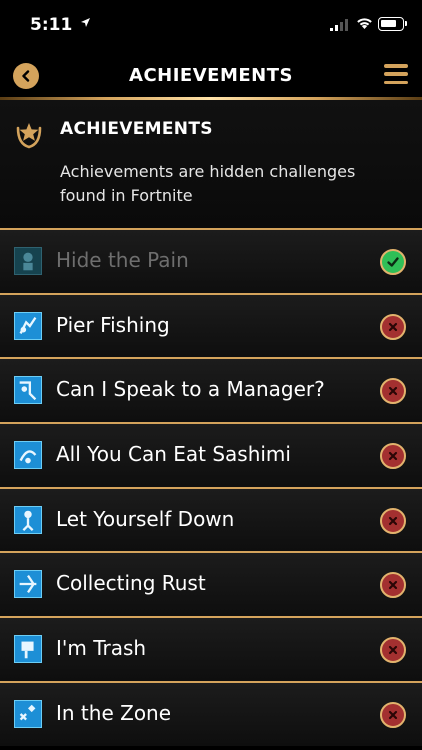  Describe the element at coordinates (113, 324) in the screenshot. I see `achievement-label: Pier Fishing` at that location.